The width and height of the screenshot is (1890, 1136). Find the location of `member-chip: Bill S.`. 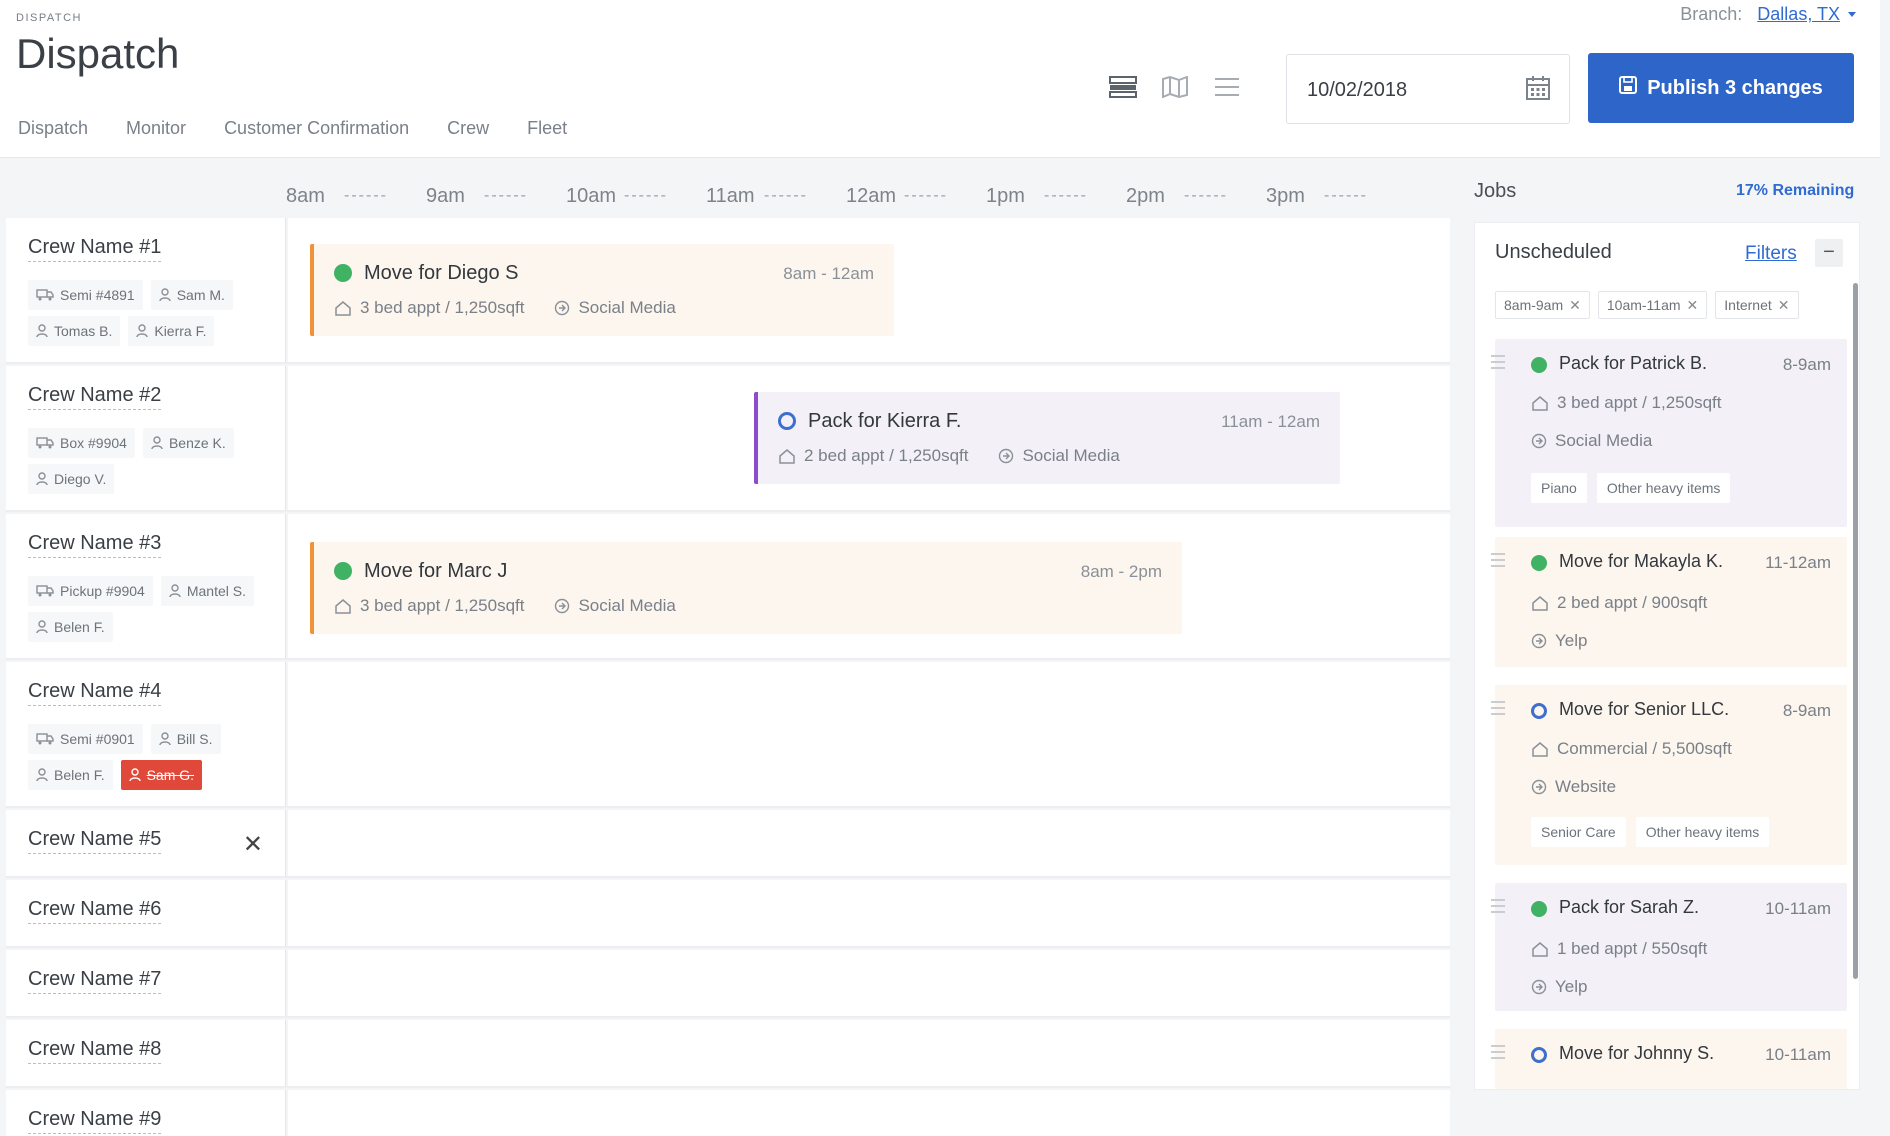

member-chip: Bill S. is located at coordinates (185, 739).